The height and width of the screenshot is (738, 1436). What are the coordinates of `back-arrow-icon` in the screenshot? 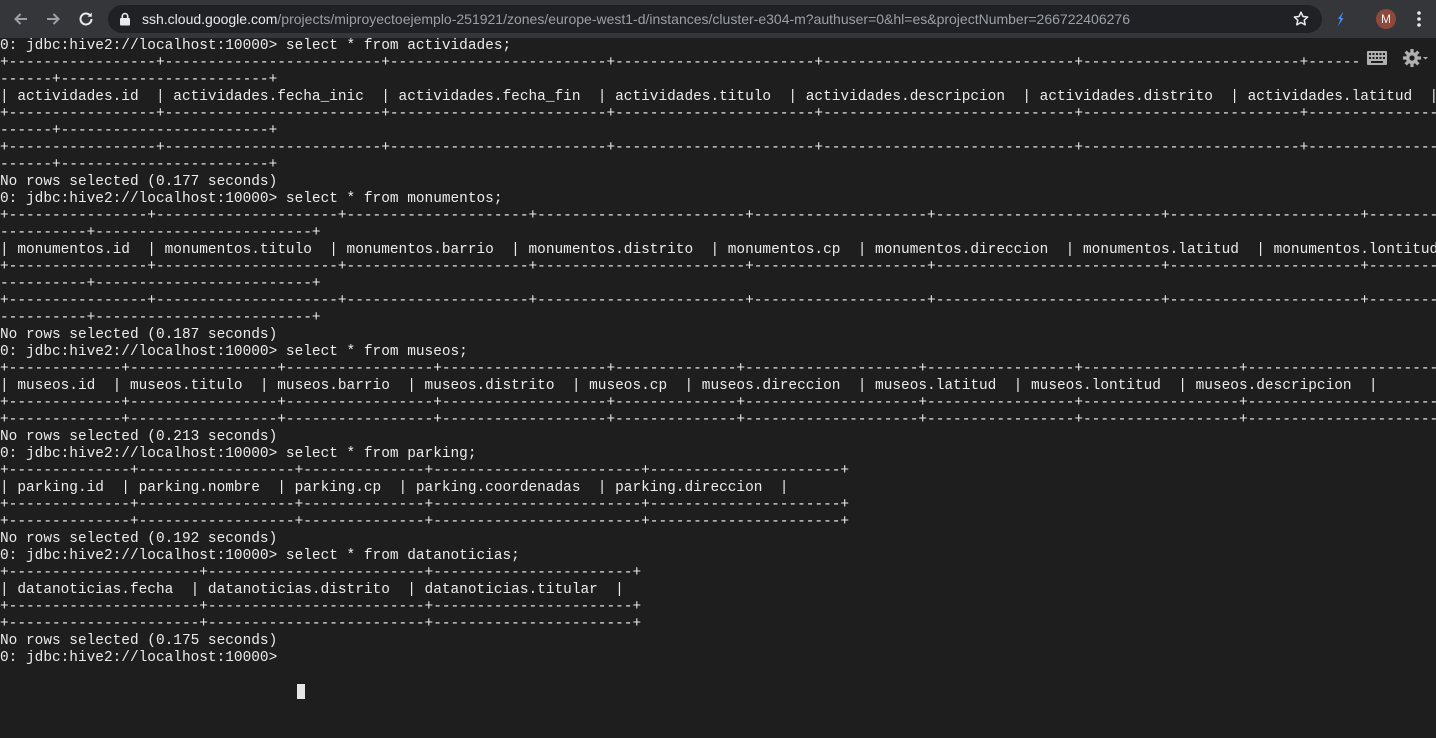 It's located at (21, 19).